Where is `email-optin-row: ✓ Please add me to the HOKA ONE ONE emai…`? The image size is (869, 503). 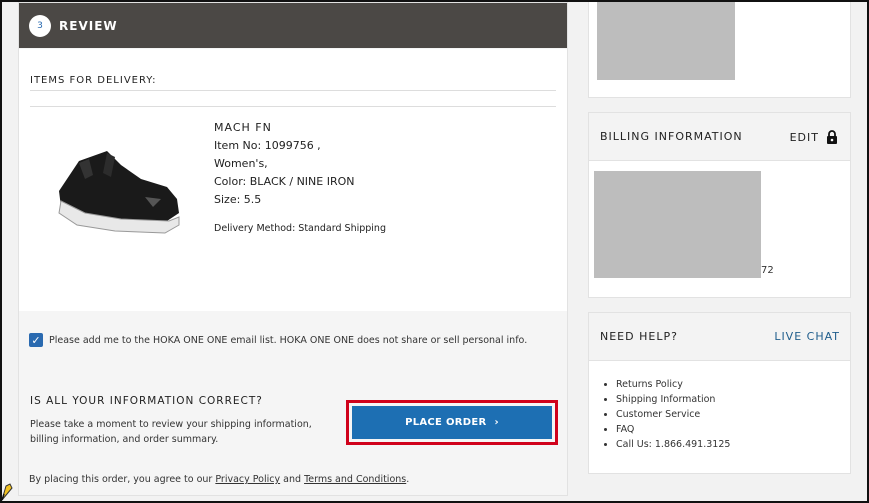 email-optin-row: ✓ Please add me to the HOKA ONE ONE emai… is located at coordinates (278, 340).